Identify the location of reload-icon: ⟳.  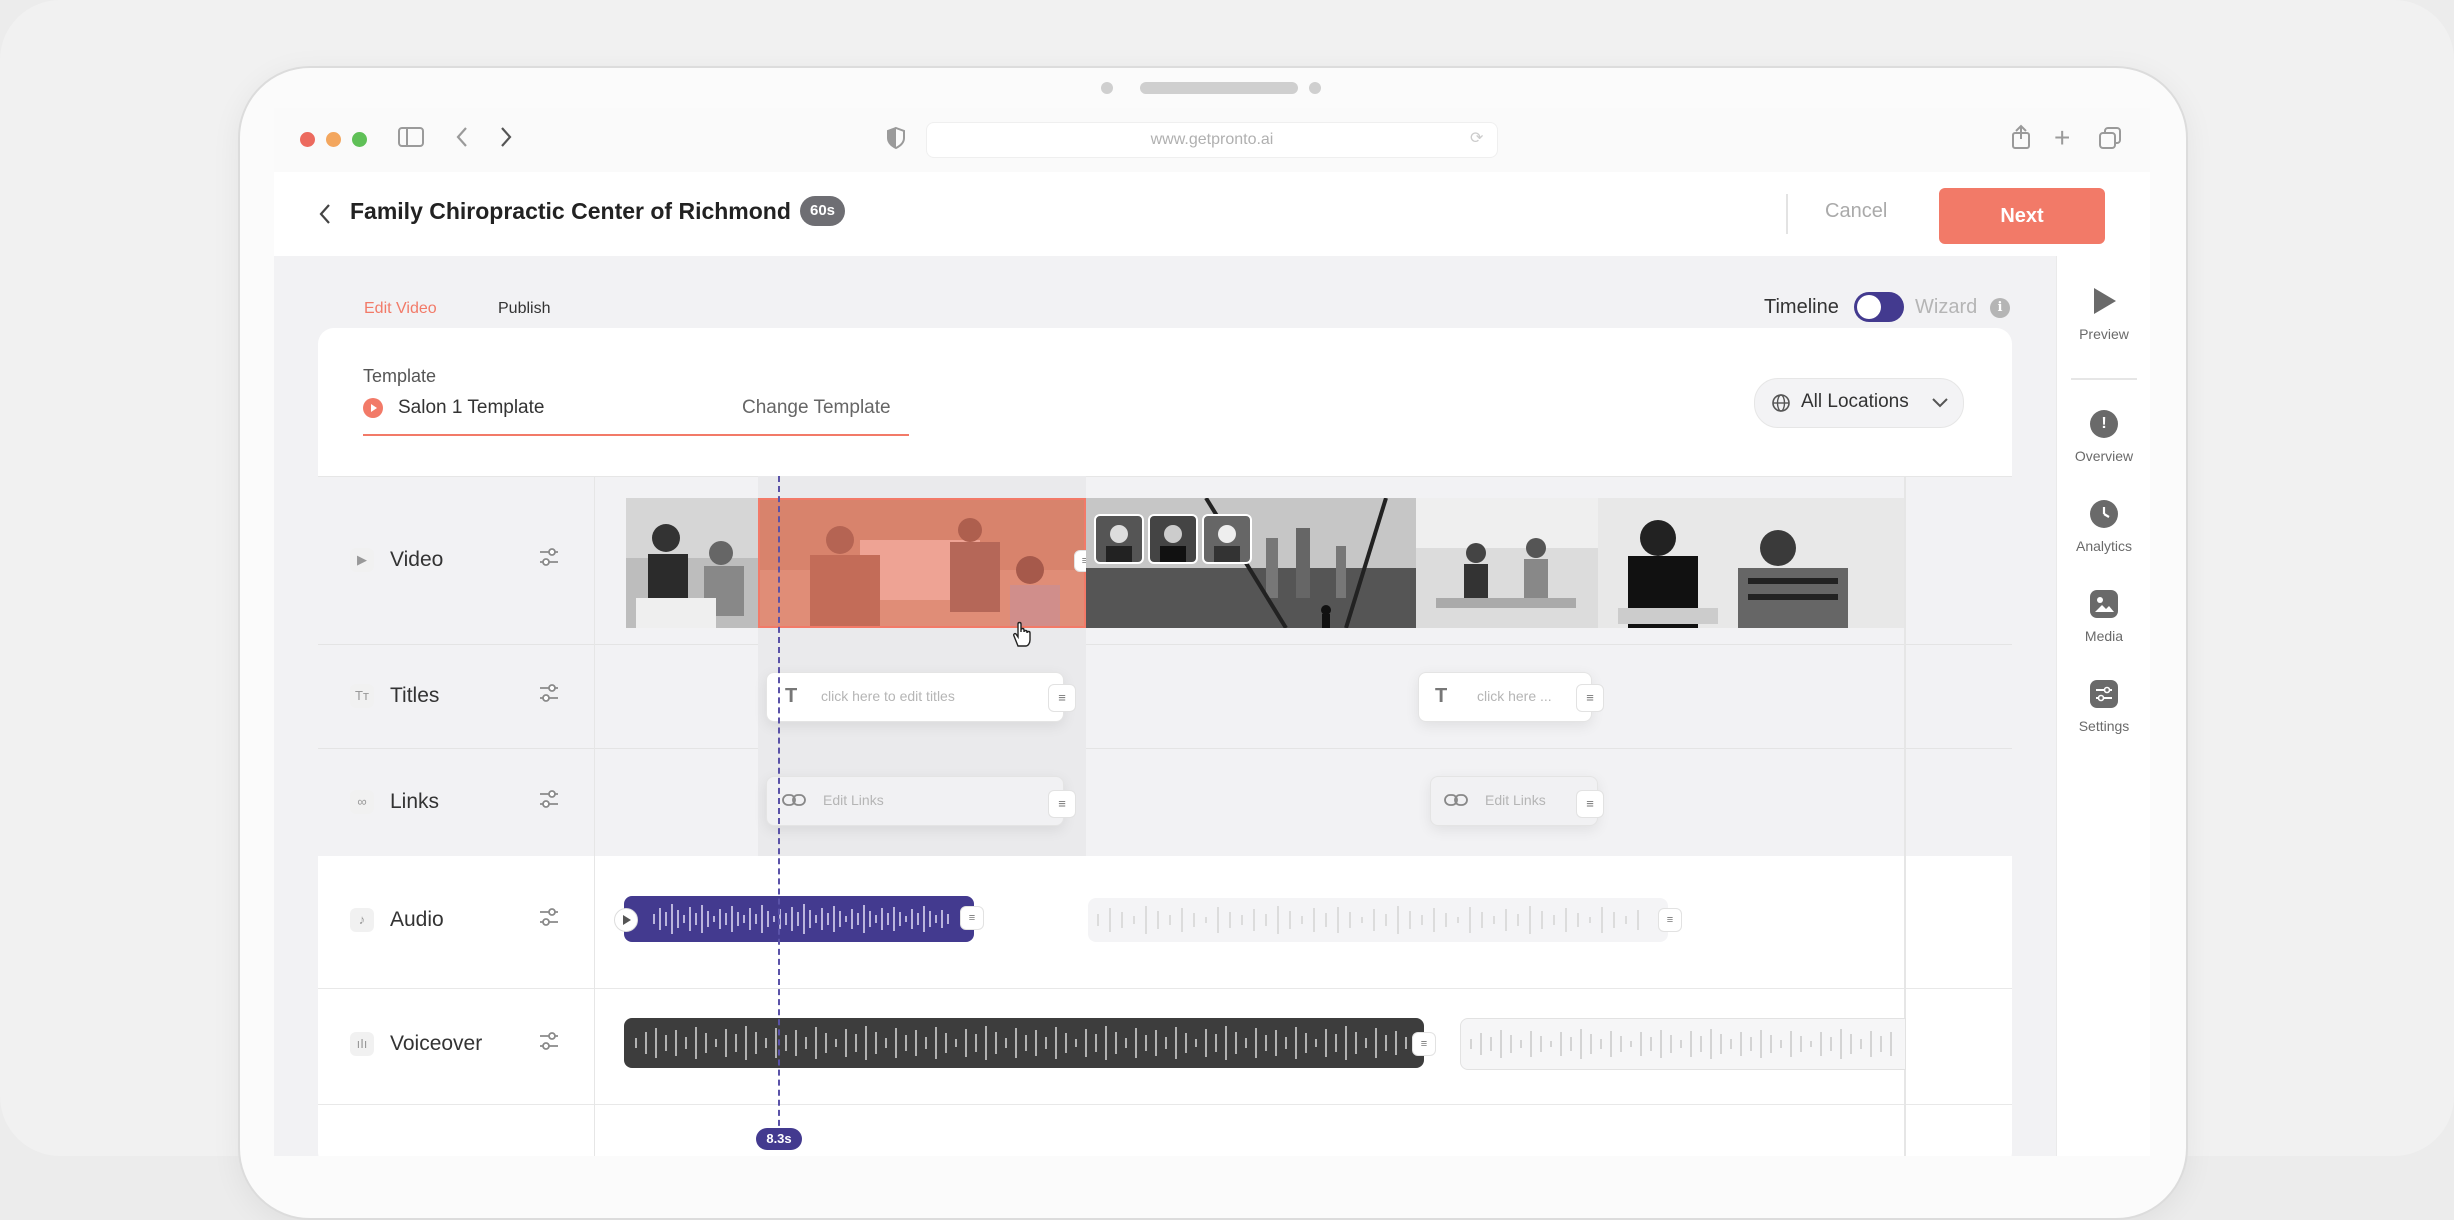
(1476, 138).